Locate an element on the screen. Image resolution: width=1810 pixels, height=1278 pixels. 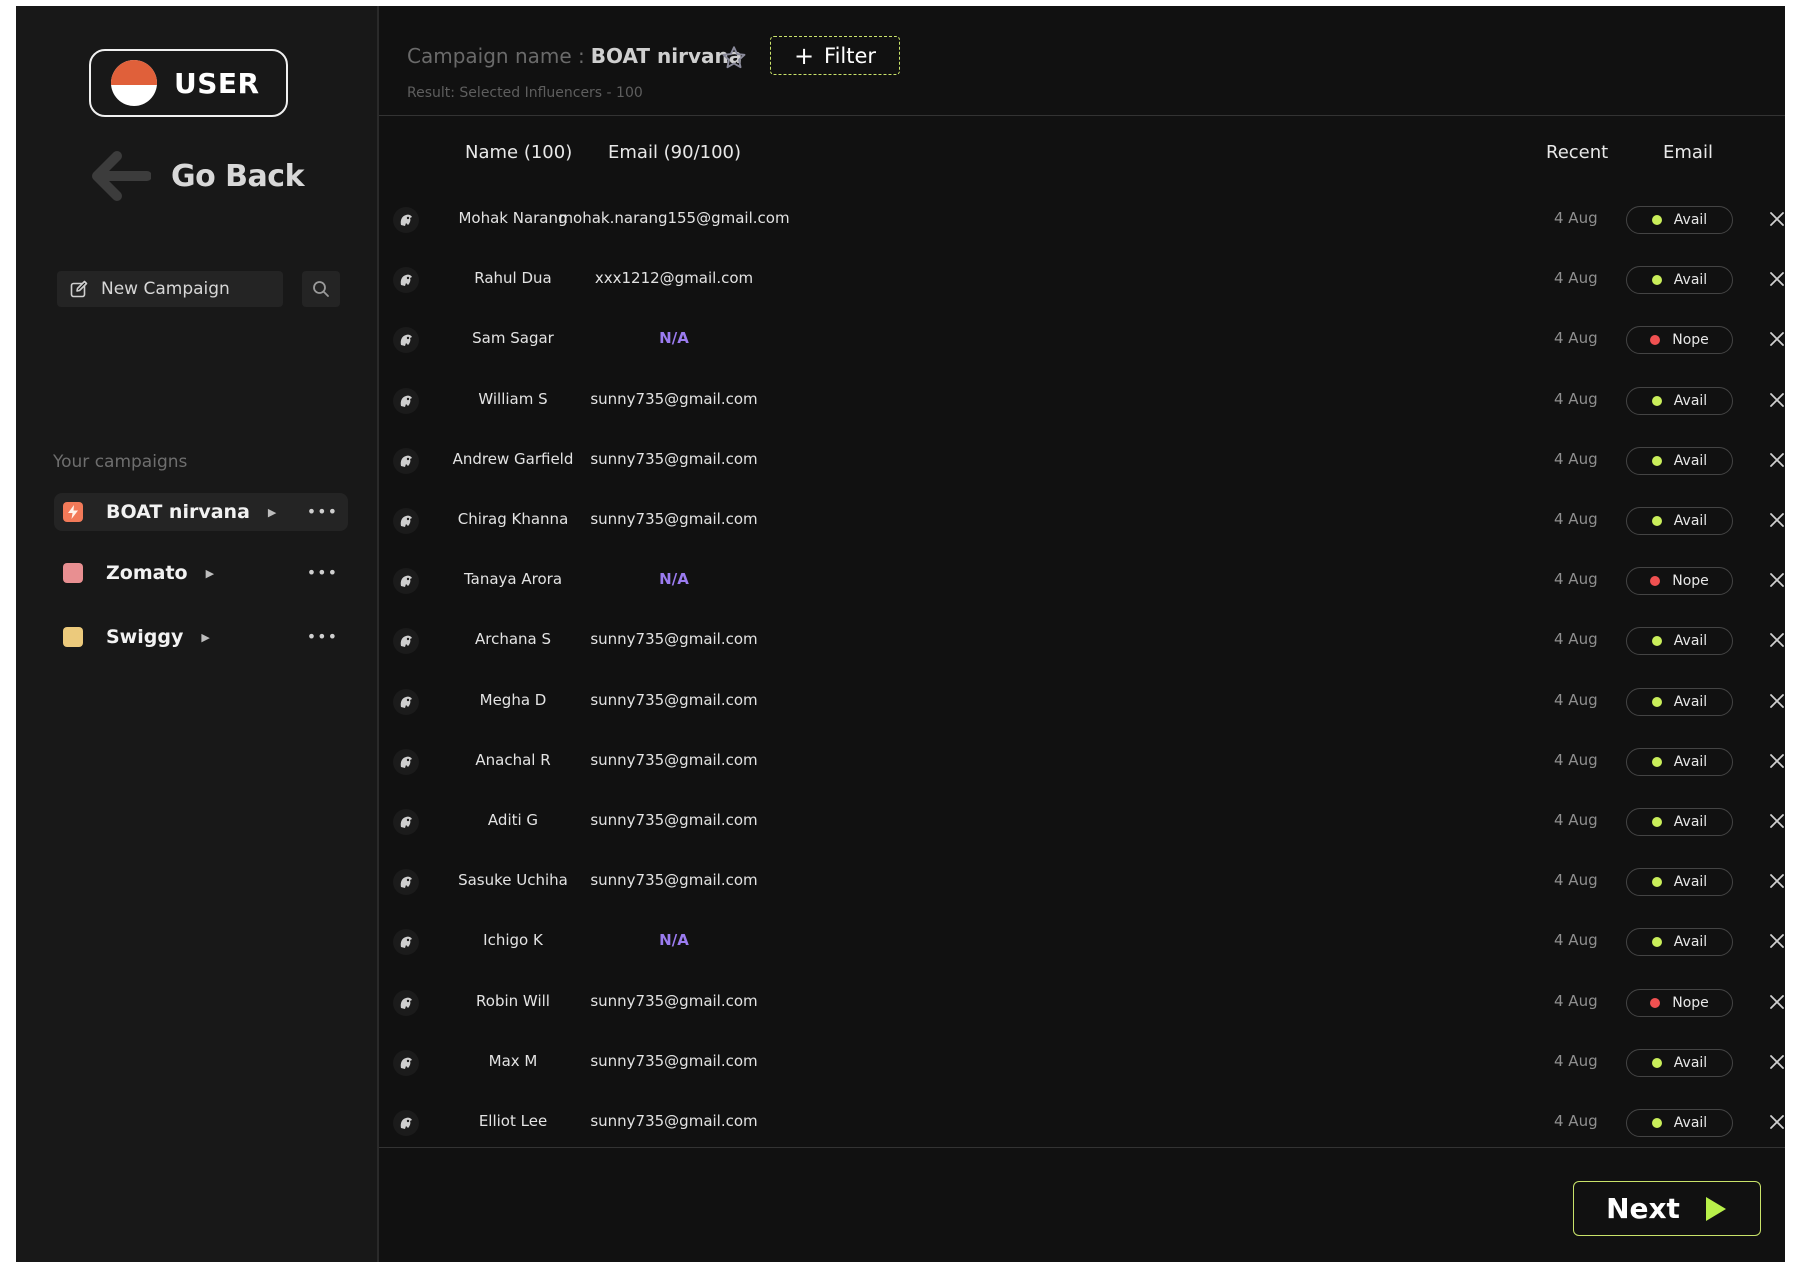
table-row: Anachal Rsunny735@gmail.com 4 Aug Avail is located at coordinates (1082, 762).